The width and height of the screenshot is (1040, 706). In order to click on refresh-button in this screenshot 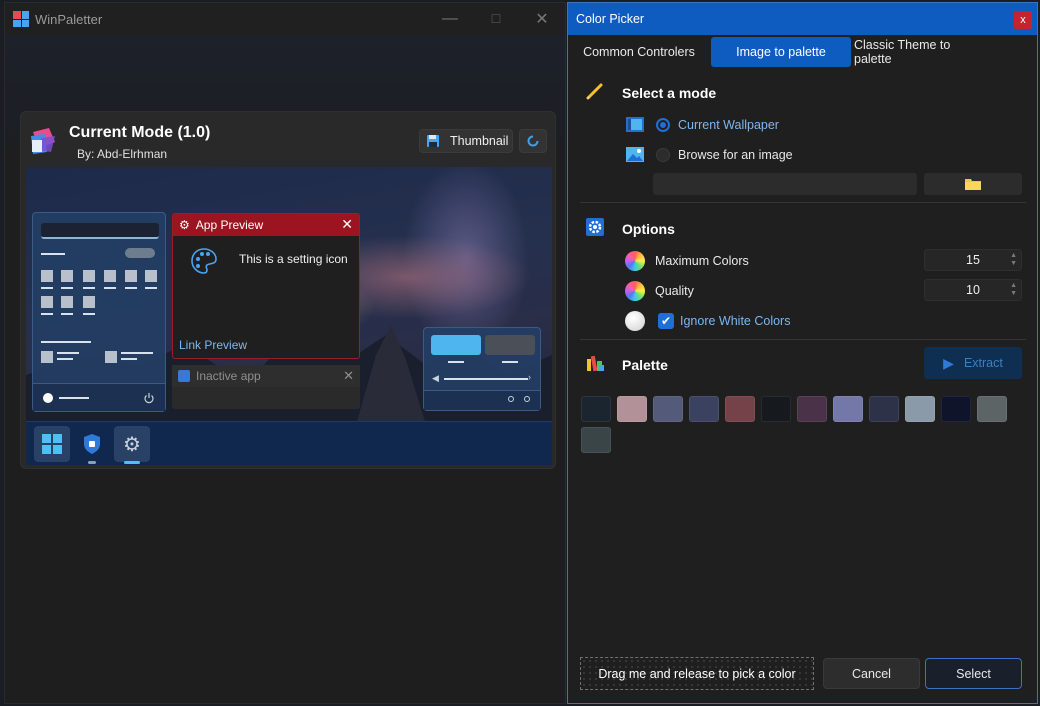, I will do `click(533, 141)`.